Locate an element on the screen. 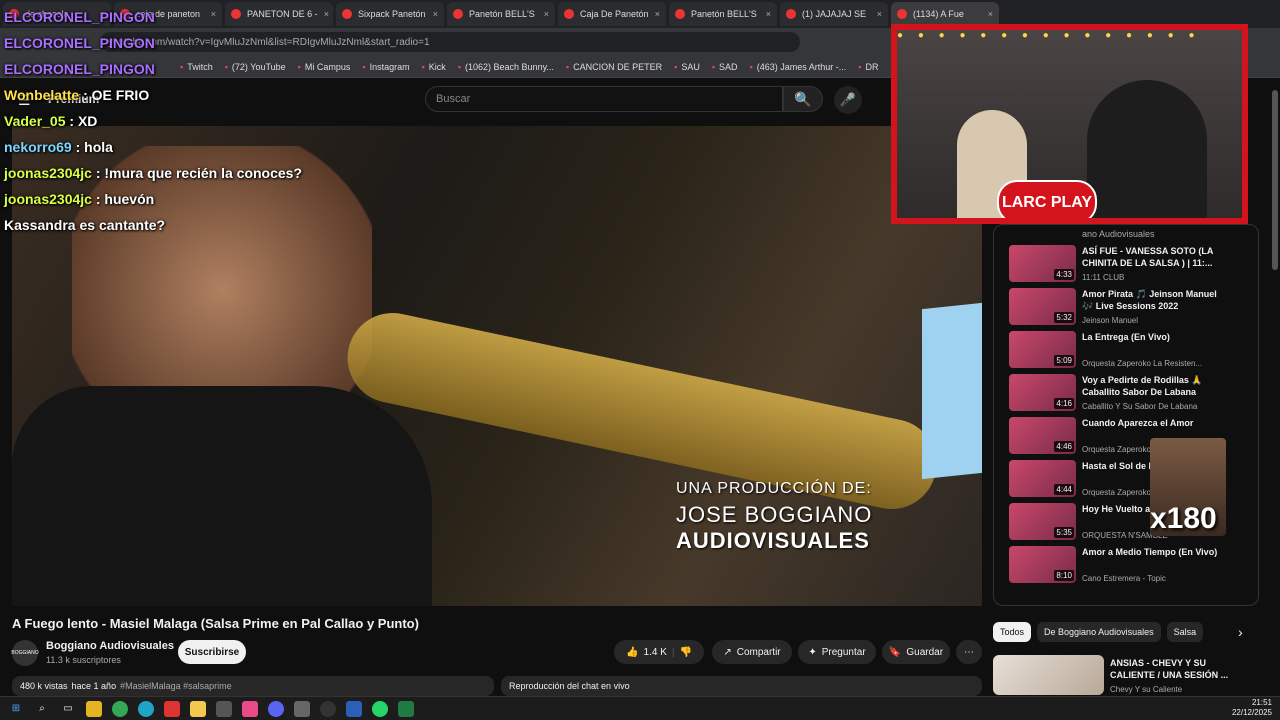 The width and height of the screenshot is (1280, 720). obs-icon is located at coordinates (328, 708).